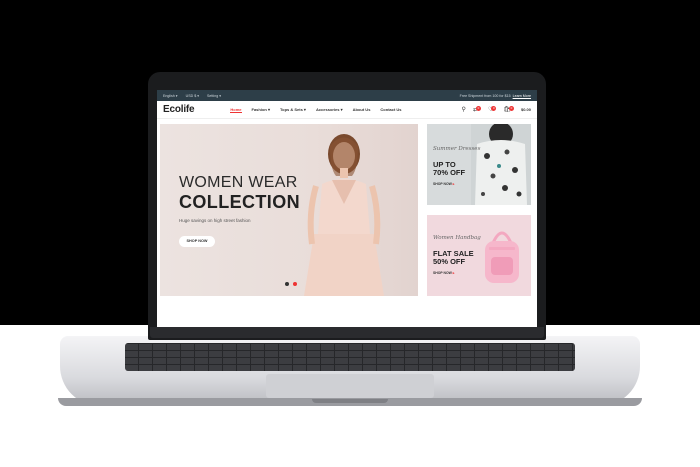 This screenshot has width=700, height=467. What do you see at coordinates (525, 109) in the screenshot?
I see `cart-total: $0.00` at bounding box center [525, 109].